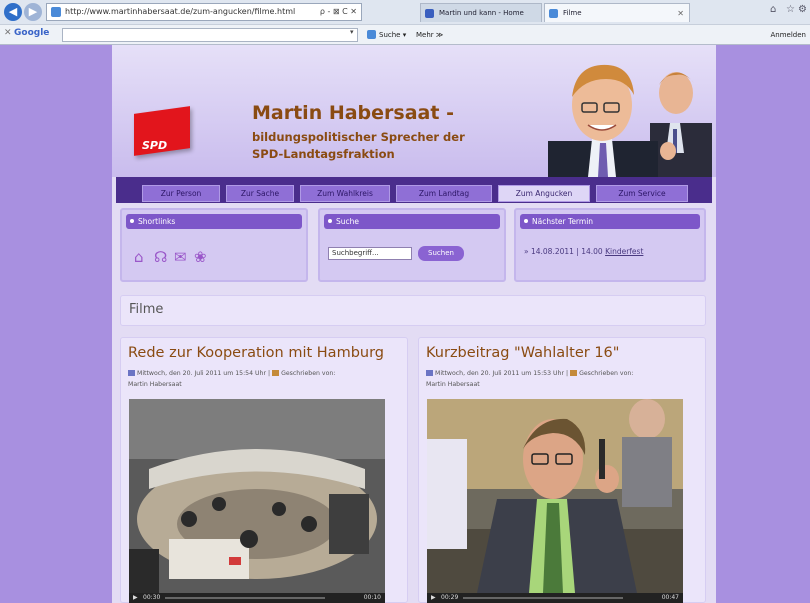  I want to click on page-icon, so click(56, 12).